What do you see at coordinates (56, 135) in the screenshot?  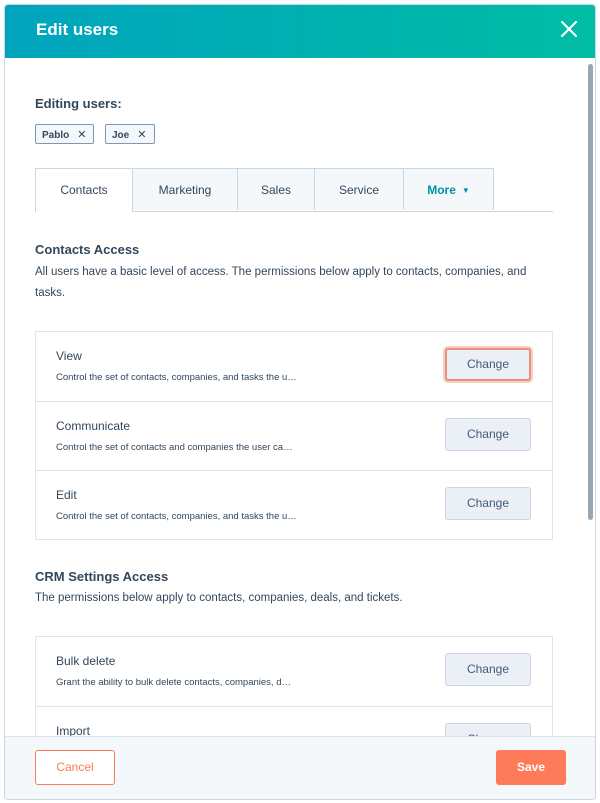 I see `user-chip-label: Pablo` at bounding box center [56, 135].